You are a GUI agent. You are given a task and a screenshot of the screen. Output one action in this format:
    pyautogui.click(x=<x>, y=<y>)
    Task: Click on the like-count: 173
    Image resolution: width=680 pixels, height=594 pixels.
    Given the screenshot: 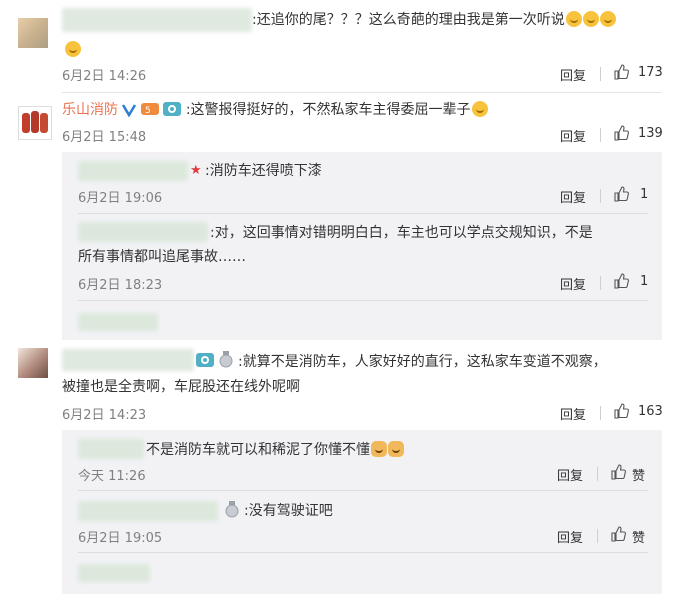 What is the action you would take?
    pyautogui.click(x=650, y=72)
    